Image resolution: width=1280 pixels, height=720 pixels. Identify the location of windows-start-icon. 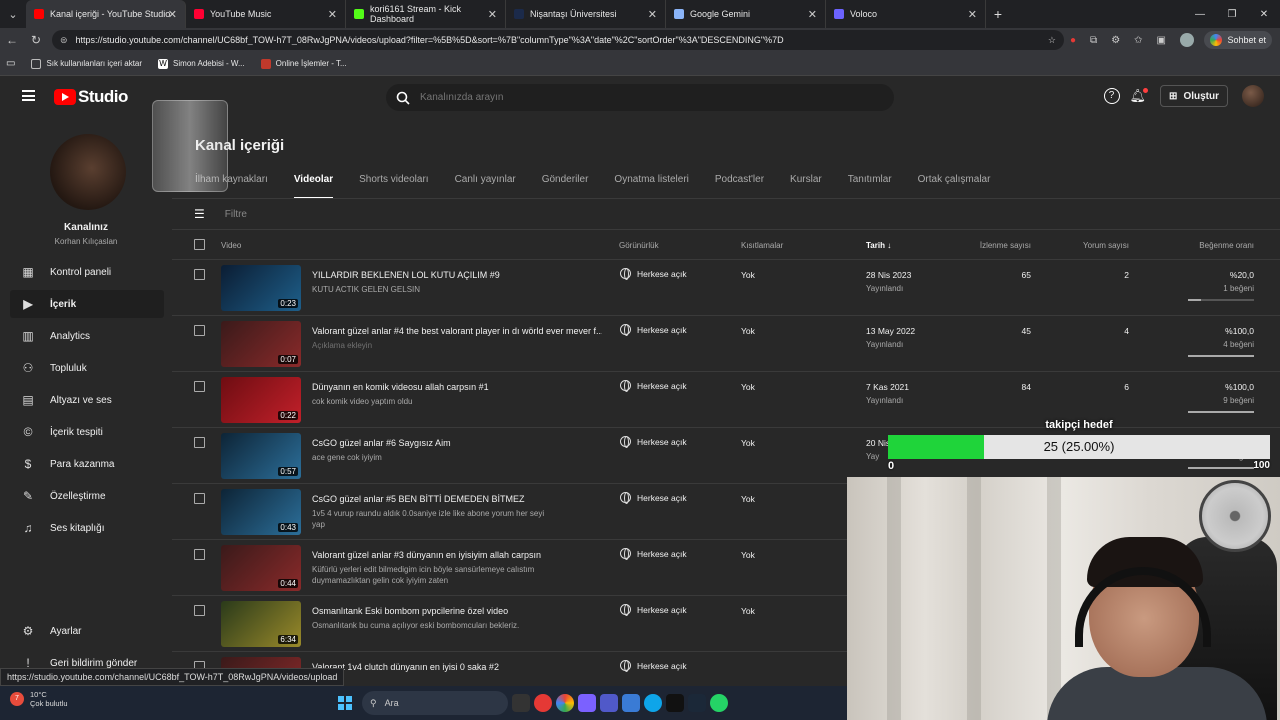
(345, 703).